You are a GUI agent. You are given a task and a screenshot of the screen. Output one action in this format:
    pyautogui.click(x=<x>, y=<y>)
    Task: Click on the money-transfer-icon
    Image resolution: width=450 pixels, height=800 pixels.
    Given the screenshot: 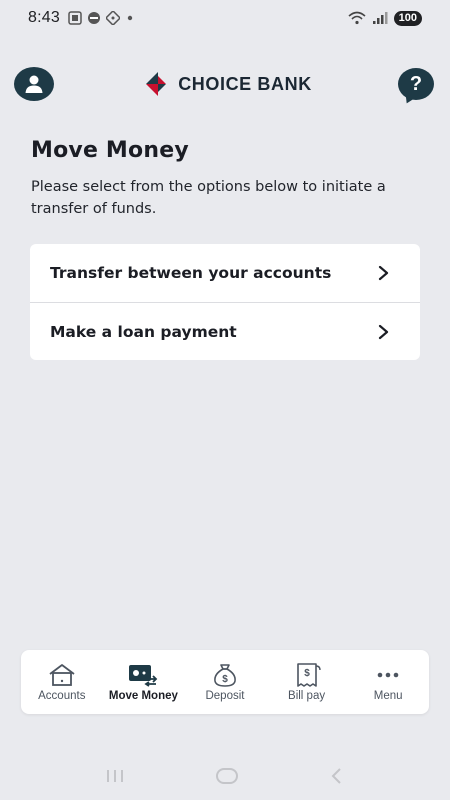 What is the action you would take?
    pyautogui.click(x=143, y=675)
    